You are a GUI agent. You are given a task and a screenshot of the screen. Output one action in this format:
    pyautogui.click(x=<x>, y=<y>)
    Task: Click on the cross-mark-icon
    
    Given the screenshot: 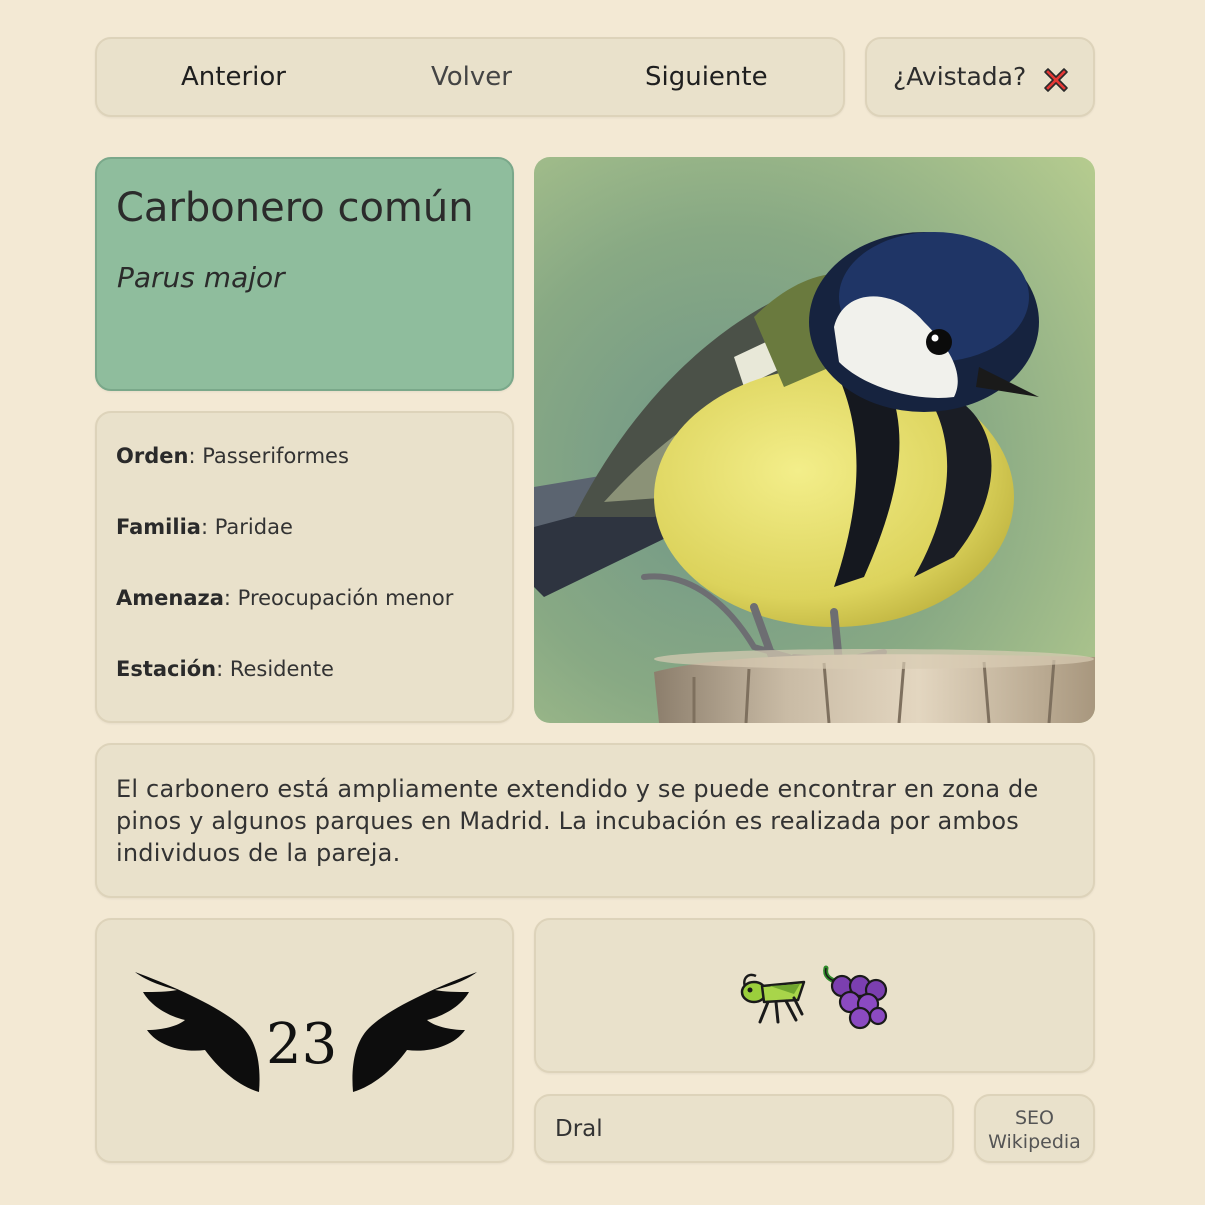 What is the action you would take?
    pyautogui.click(x=1056, y=80)
    